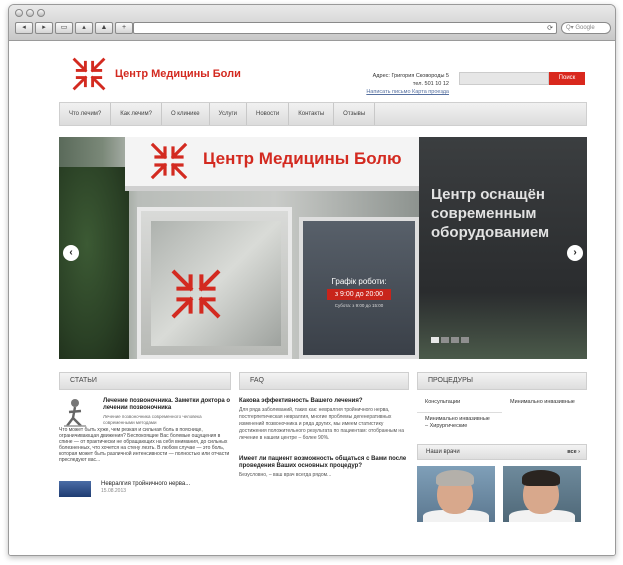  I want to click on site-search-button: Поиск, so click(567, 78).